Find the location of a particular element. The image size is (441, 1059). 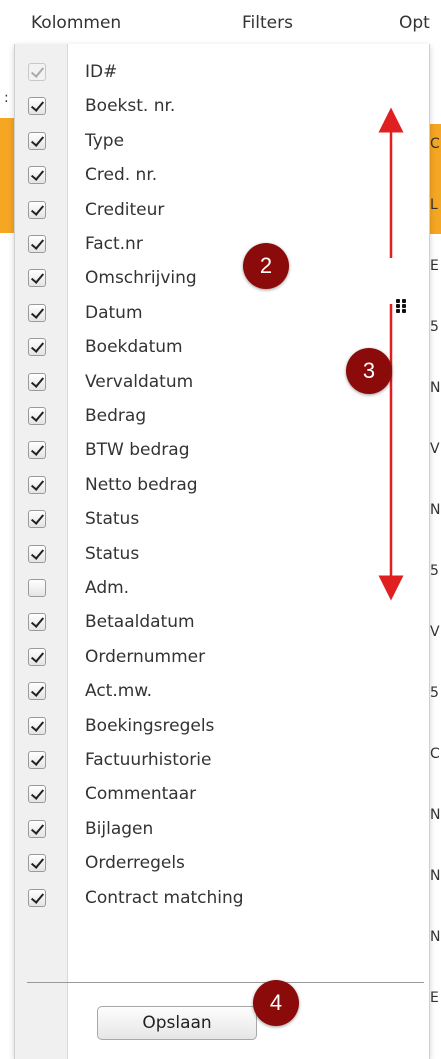

annotation-arrows is located at coordinates (391, 354).